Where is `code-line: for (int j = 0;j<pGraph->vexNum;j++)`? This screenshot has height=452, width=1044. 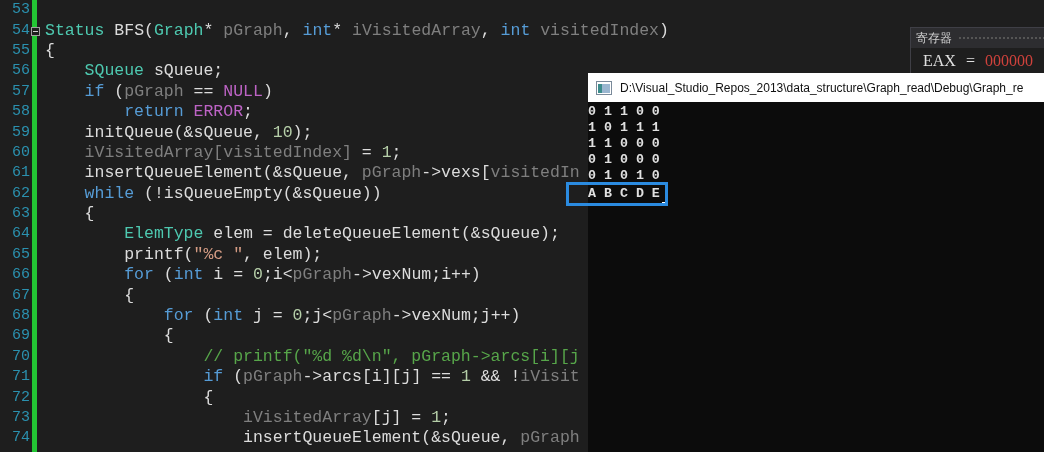
code-line: for (int j = 0;j<pGraph->vexNum;j++) is located at coordinates (341, 316).